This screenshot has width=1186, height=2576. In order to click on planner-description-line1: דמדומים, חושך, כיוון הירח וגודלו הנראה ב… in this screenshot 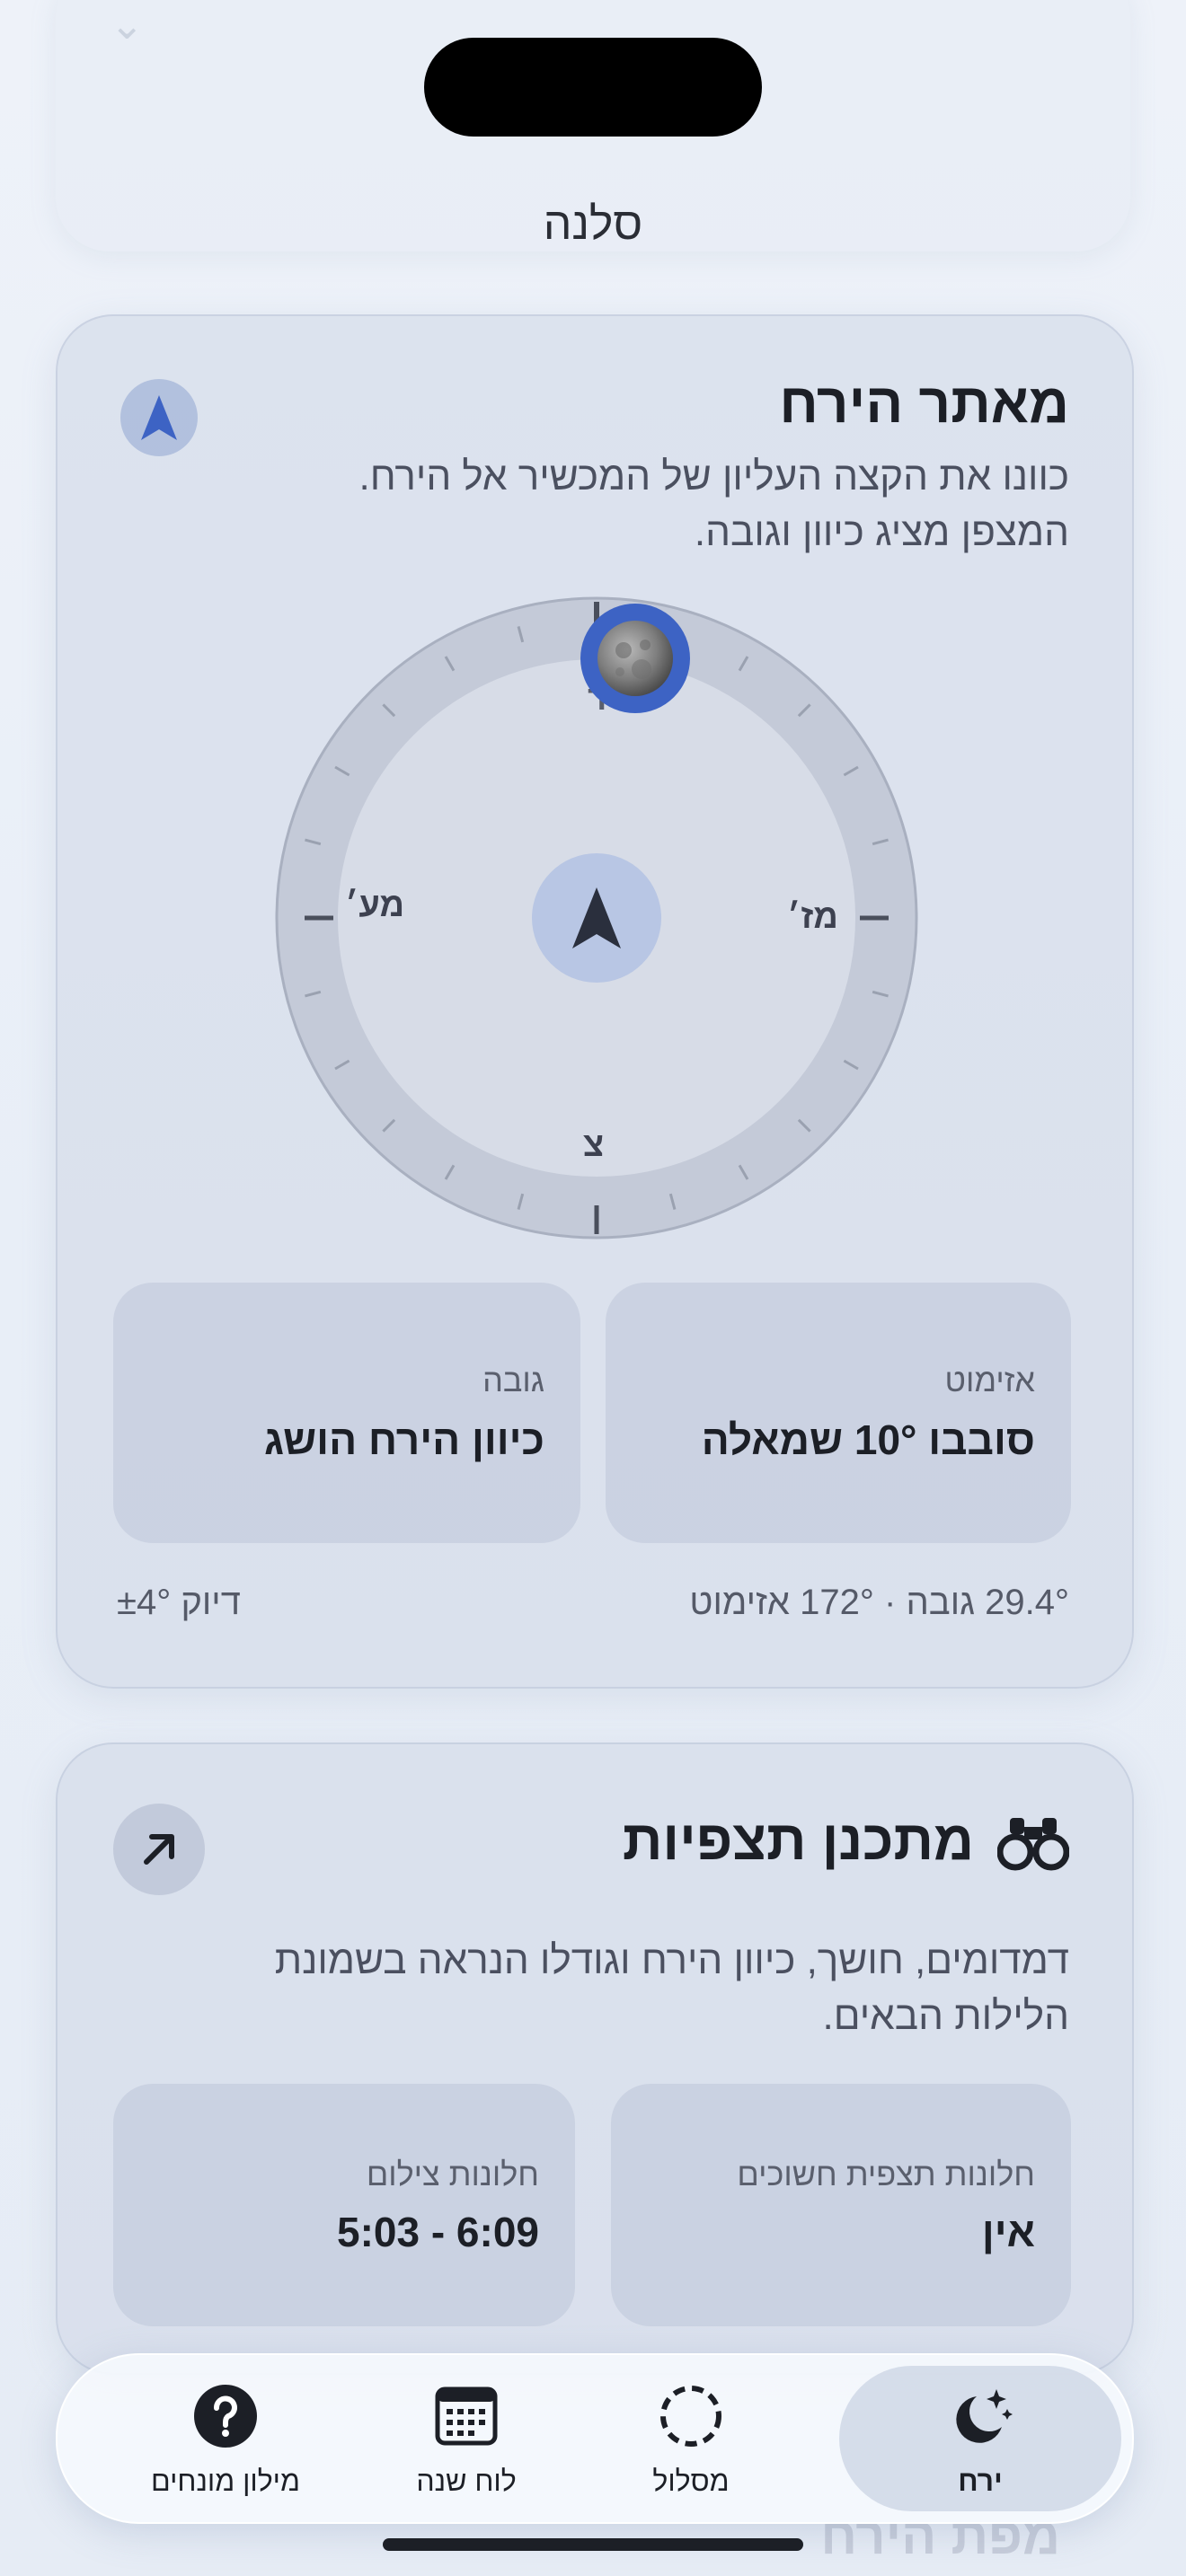, I will do `click(671, 1960)`.